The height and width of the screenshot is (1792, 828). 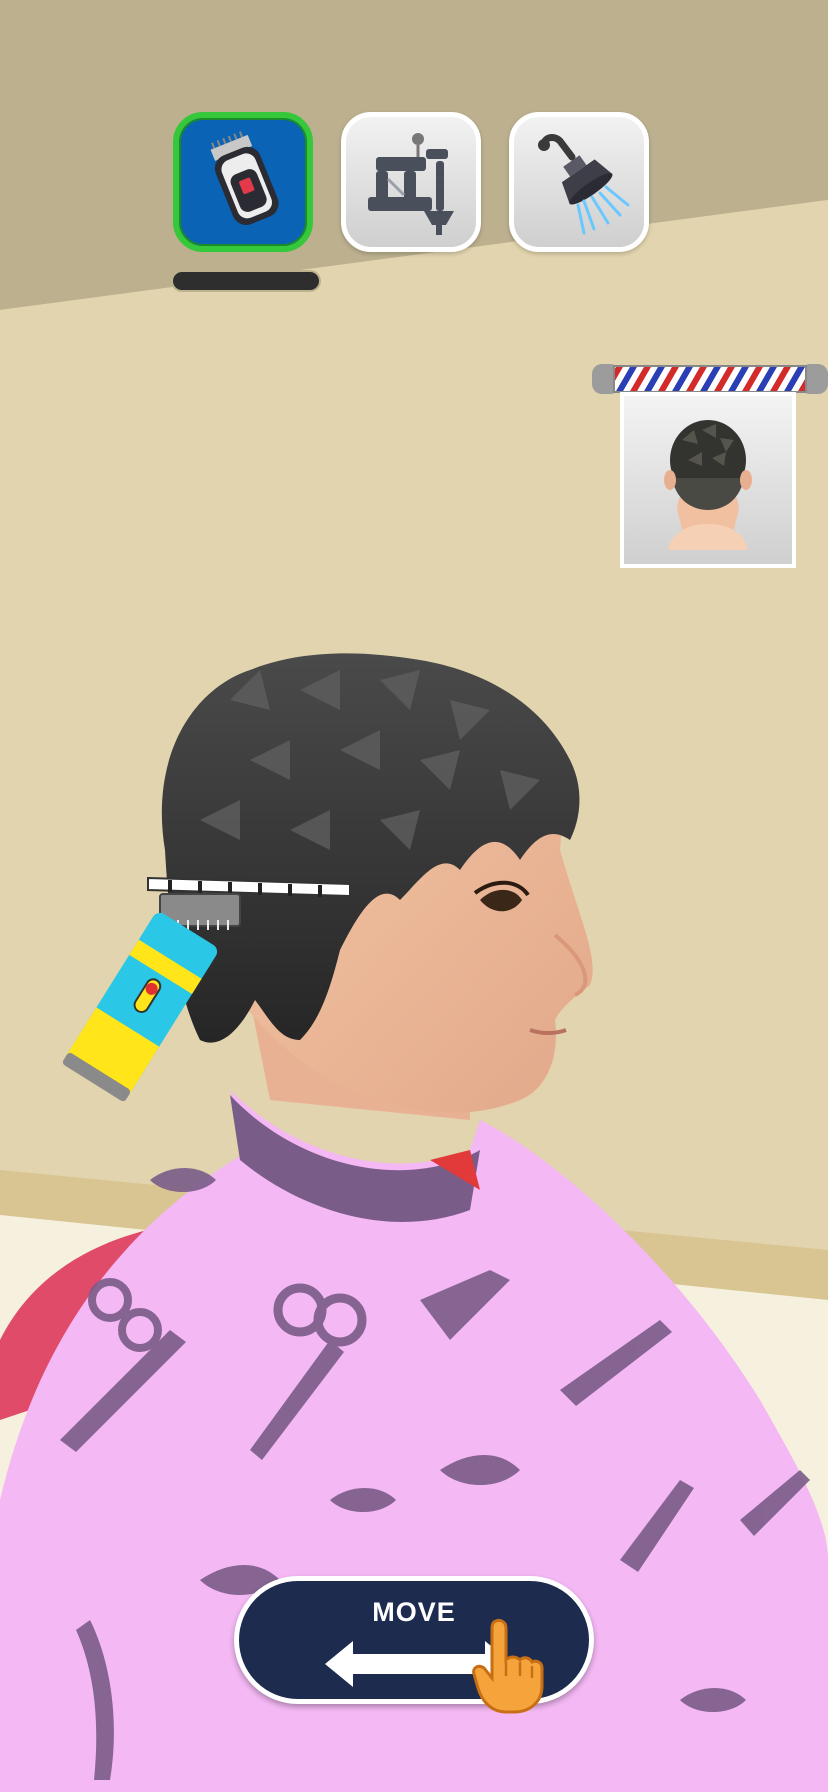 I want to click on tool-shower-button, so click(x=579, y=182).